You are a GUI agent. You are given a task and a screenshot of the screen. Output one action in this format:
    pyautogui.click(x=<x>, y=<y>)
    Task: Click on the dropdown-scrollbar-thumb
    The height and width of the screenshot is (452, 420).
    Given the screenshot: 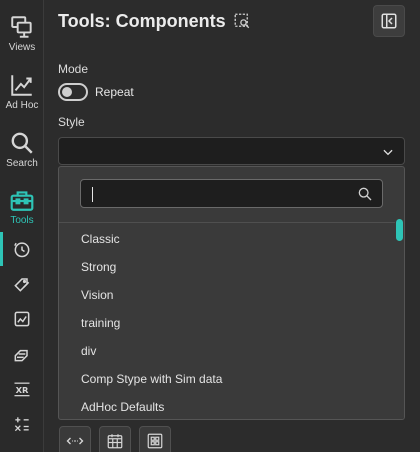 What is the action you would take?
    pyautogui.click(x=399, y=230)
    